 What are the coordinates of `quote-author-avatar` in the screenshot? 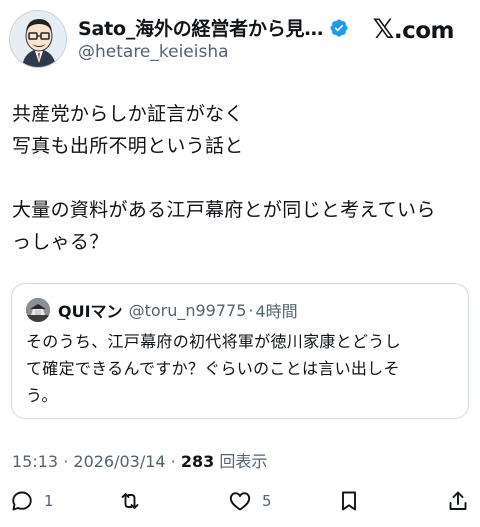 It's located at (38, 310).